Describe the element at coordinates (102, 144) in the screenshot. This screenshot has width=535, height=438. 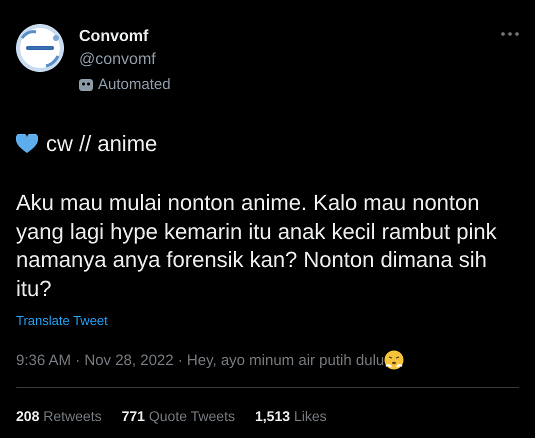
I see `tweet-topic: cw // anime` at that location.